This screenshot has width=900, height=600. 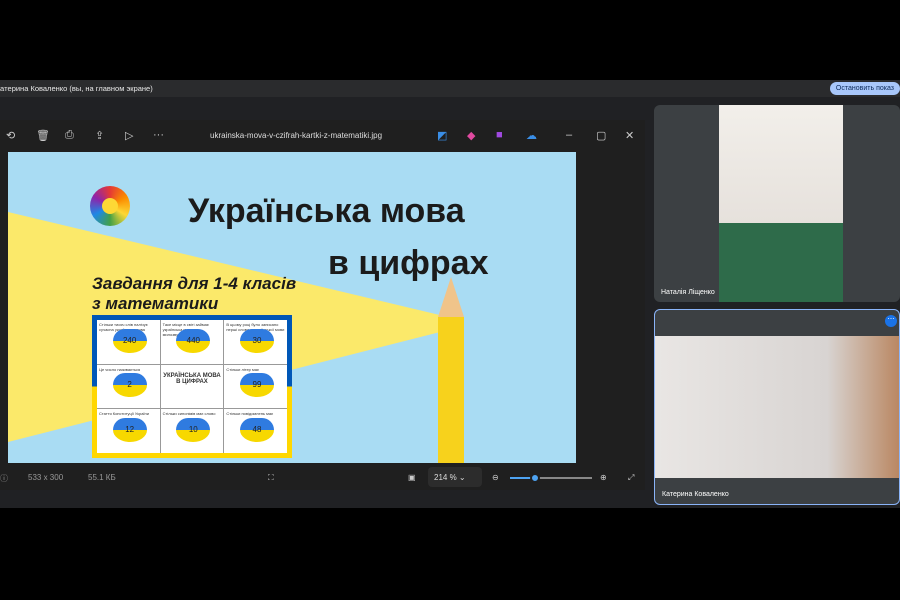 I want to click on slider-knob, so click(x=535, y=478).